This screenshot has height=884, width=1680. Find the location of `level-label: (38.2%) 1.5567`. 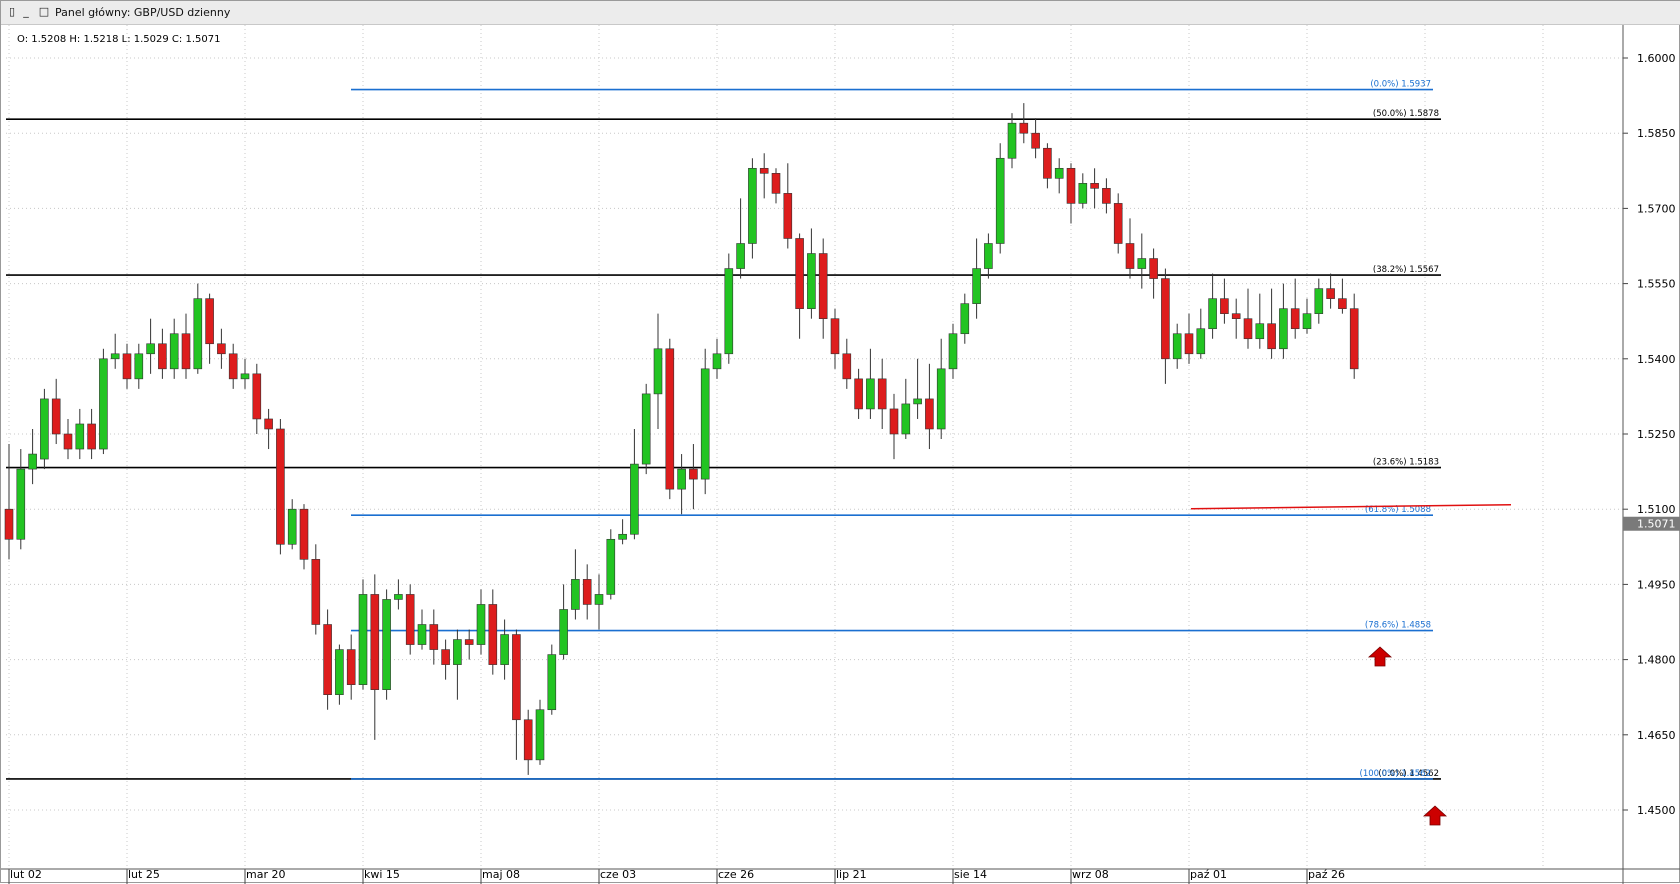

level-label: (38.2%) 1.5567 is located at coordinates (1406, 270).